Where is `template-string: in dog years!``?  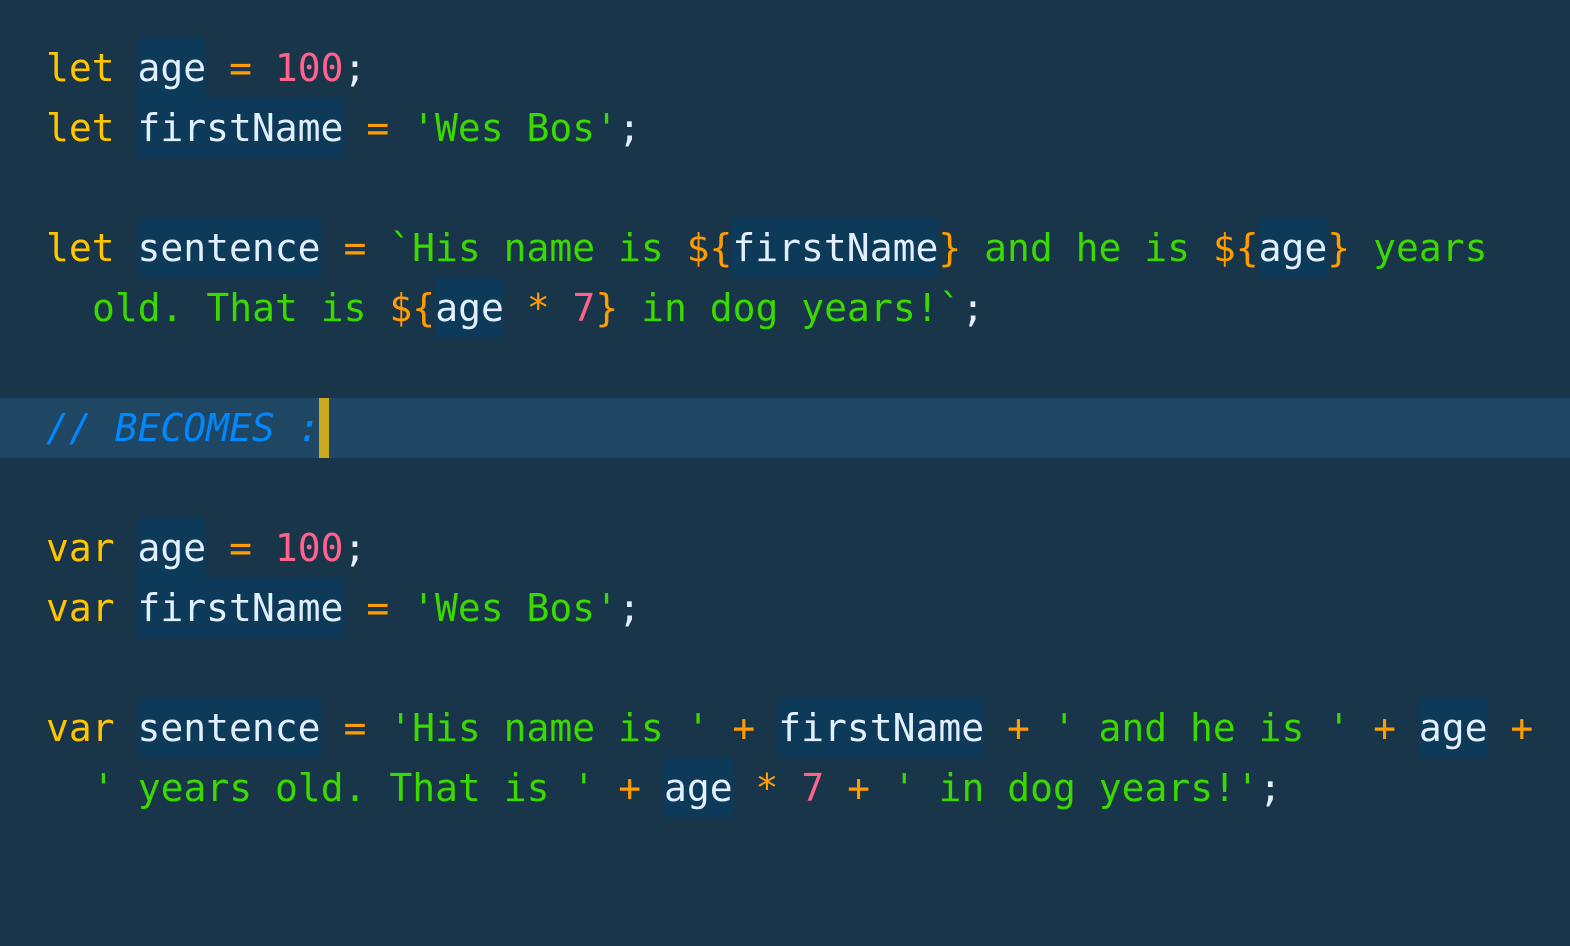
template-string: in dog years!` is located at coordinates (790, 308).